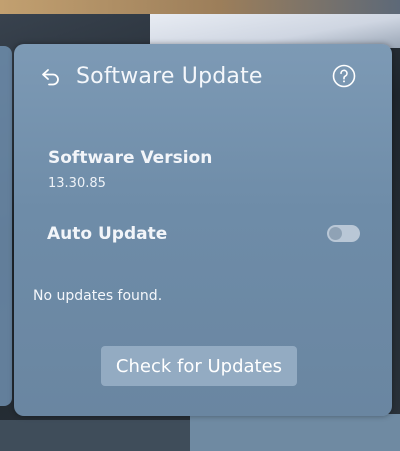 The height and width of the screenshot is (451, 400). Describe the element at coordinates (200, 7) in the screenshot. I see `background-wall-strip` at that location.